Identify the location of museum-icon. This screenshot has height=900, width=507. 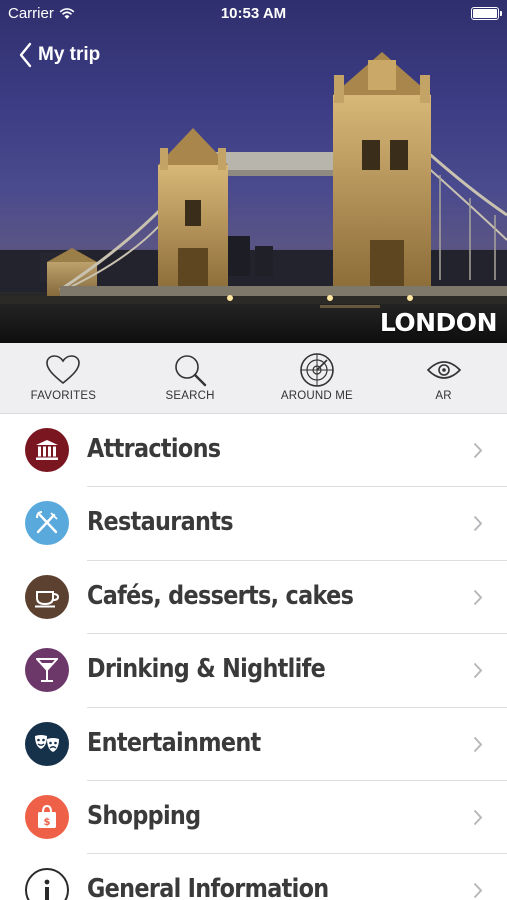
(47, 450).